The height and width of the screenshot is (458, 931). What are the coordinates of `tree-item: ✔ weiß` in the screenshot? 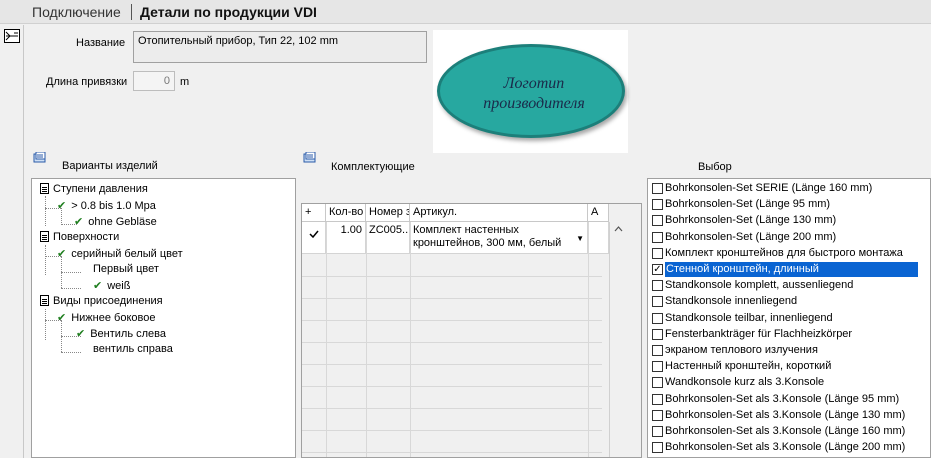 It's located at (111, 285).